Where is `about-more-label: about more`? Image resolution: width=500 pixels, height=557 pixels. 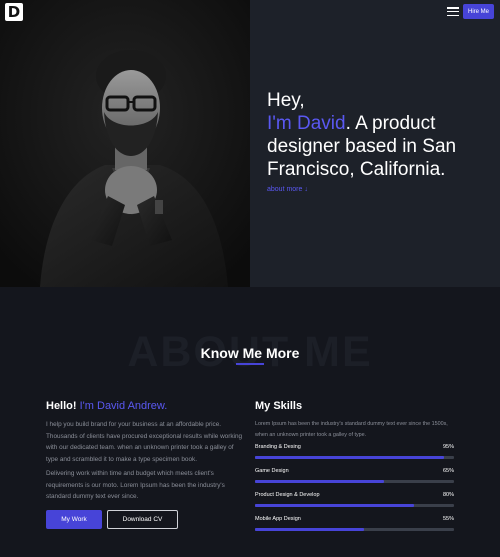 about-more-label: about more is located at coordinates (285, 189).